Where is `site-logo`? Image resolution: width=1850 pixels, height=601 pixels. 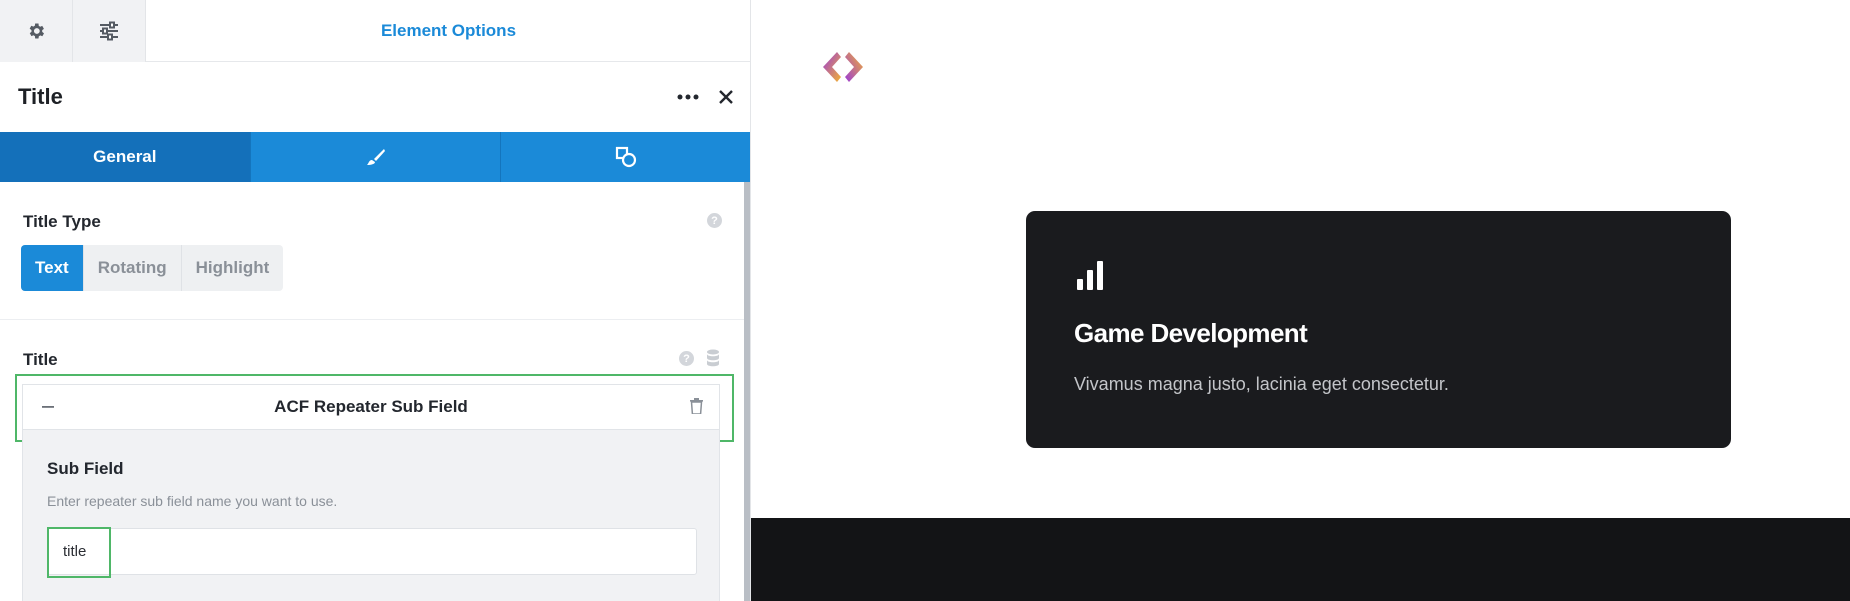 site-logo is located at coordinates (843, 69).